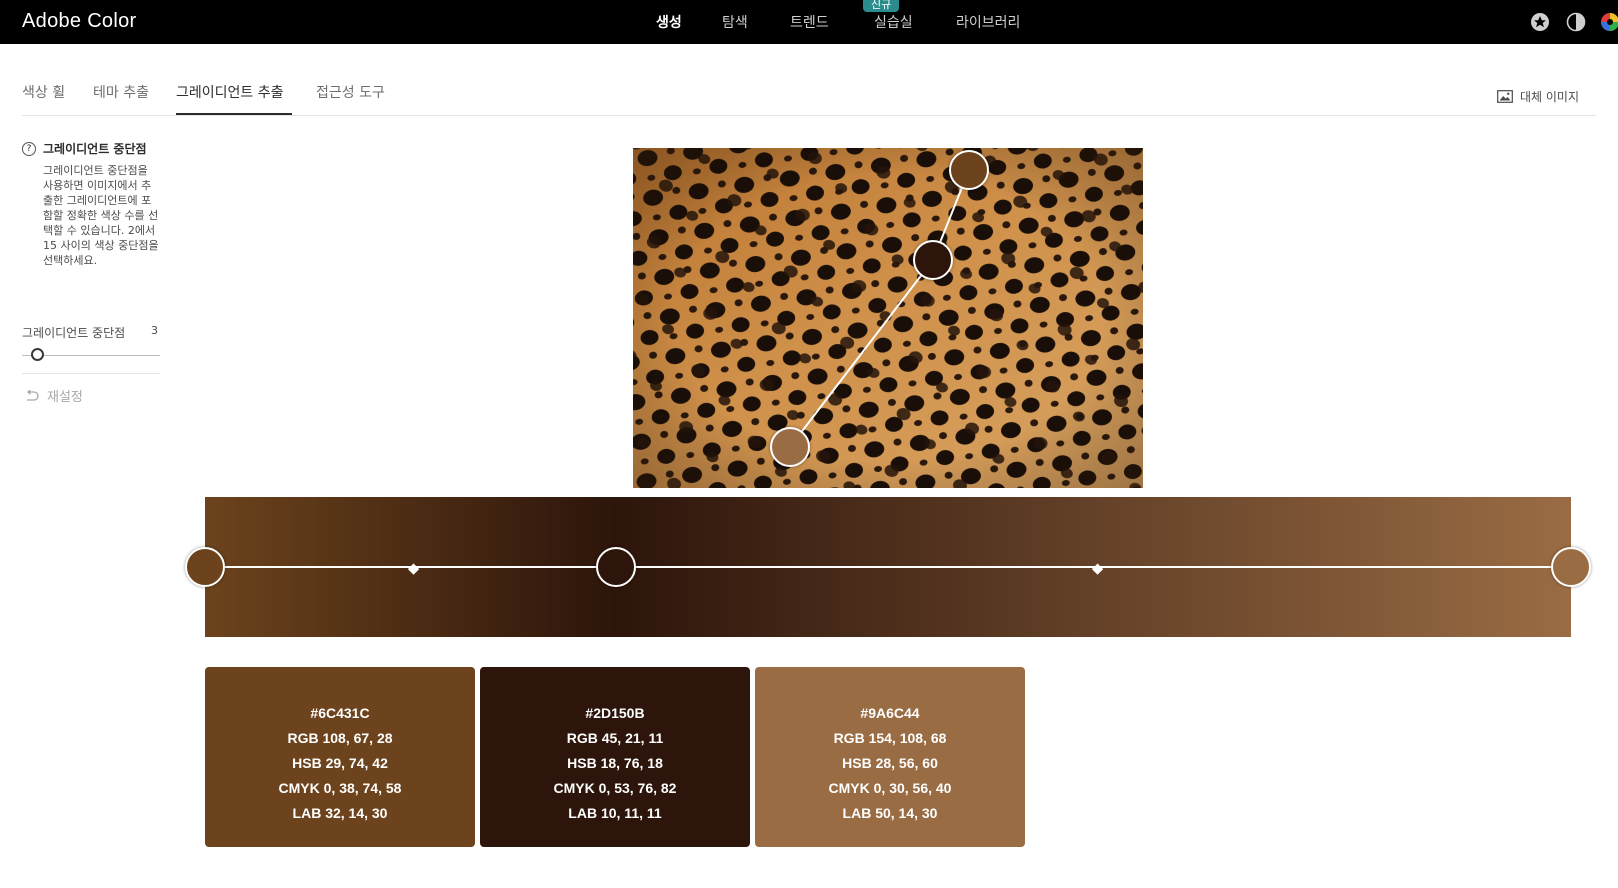  I want to click on reset-icon, so click(32, 395).